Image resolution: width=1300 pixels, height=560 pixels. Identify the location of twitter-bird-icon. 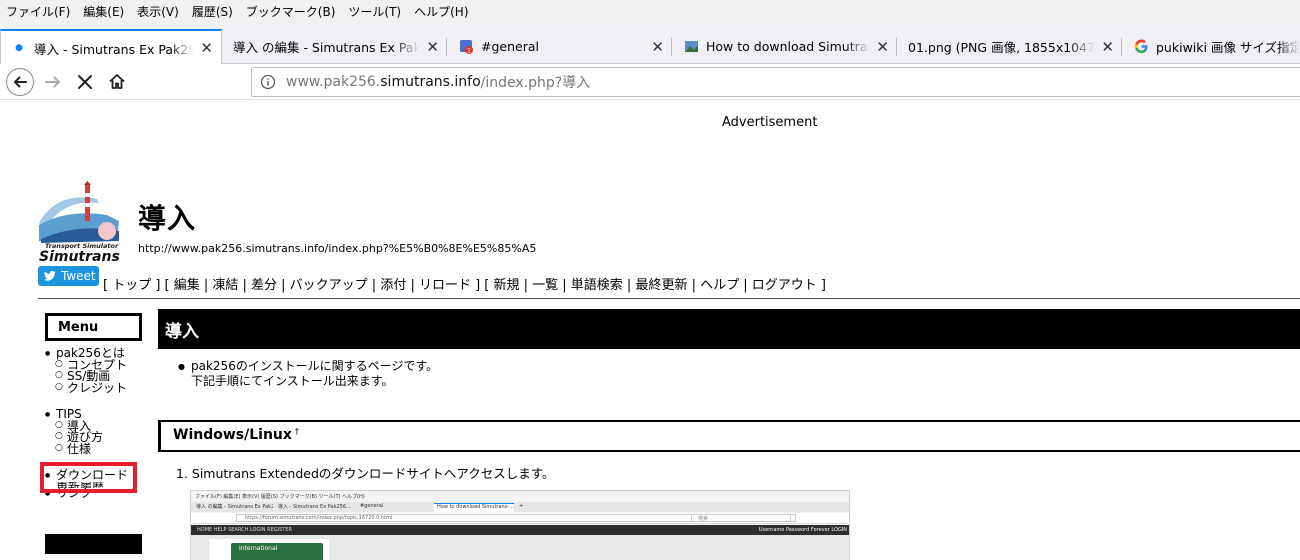
(50, 276).